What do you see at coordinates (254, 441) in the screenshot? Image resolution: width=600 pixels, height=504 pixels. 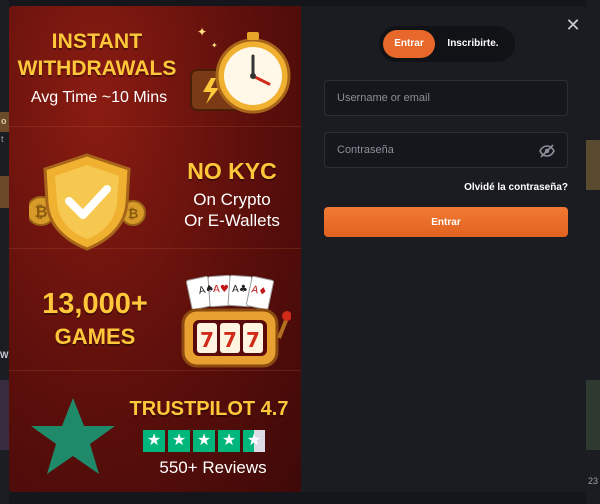 I see `half-star-icon: ★` at bounding box center [254, 441].